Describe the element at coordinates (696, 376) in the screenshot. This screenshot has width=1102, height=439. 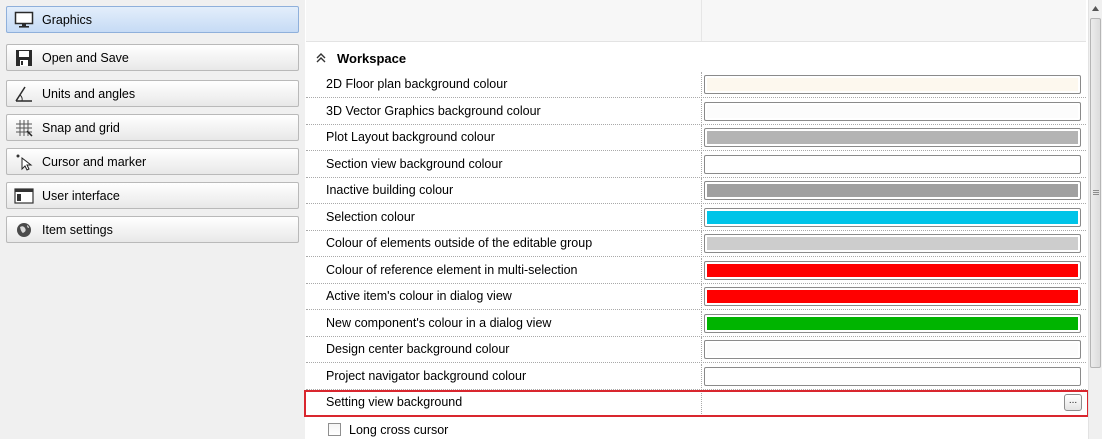
I see `property-row: Project navigator background colour` at that location.